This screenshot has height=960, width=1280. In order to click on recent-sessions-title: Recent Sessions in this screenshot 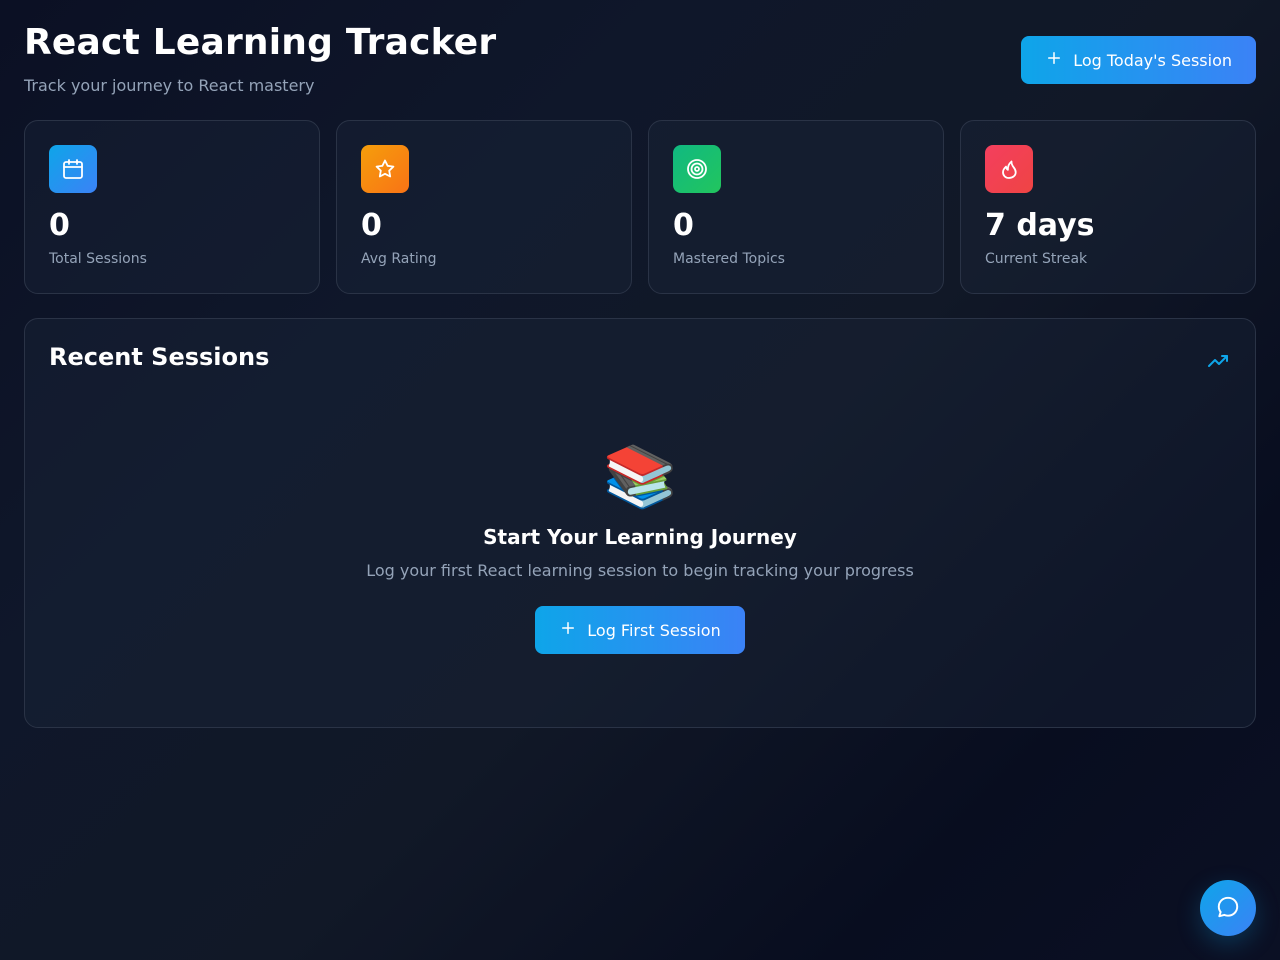, I will do `click(159, 357)`.